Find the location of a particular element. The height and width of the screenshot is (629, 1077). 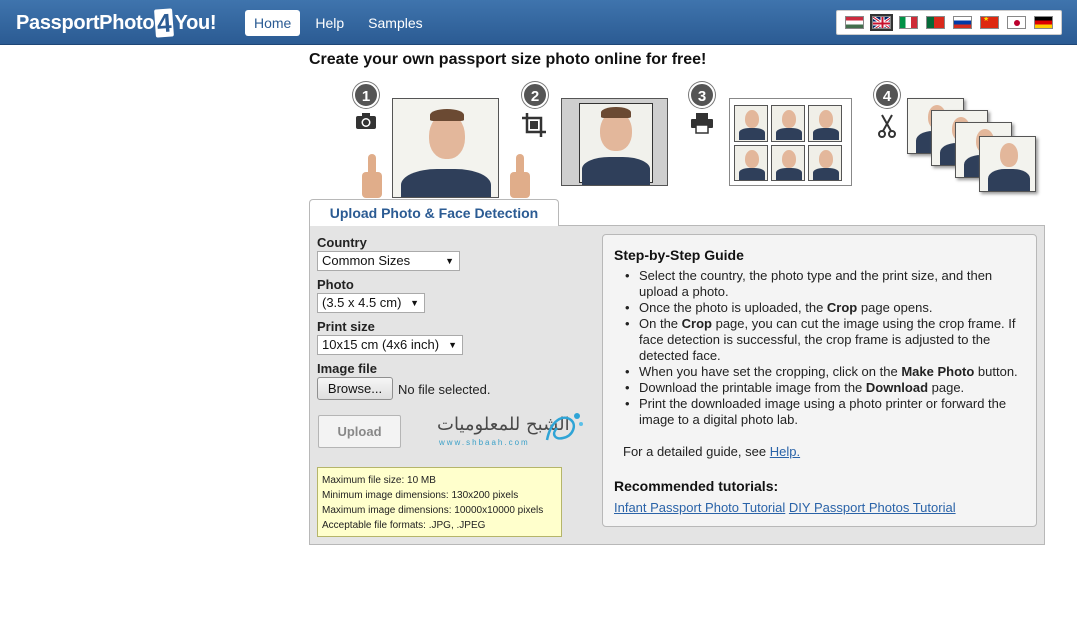

country-select: Common Sizes ▼ is located at coordinates (388, 261).